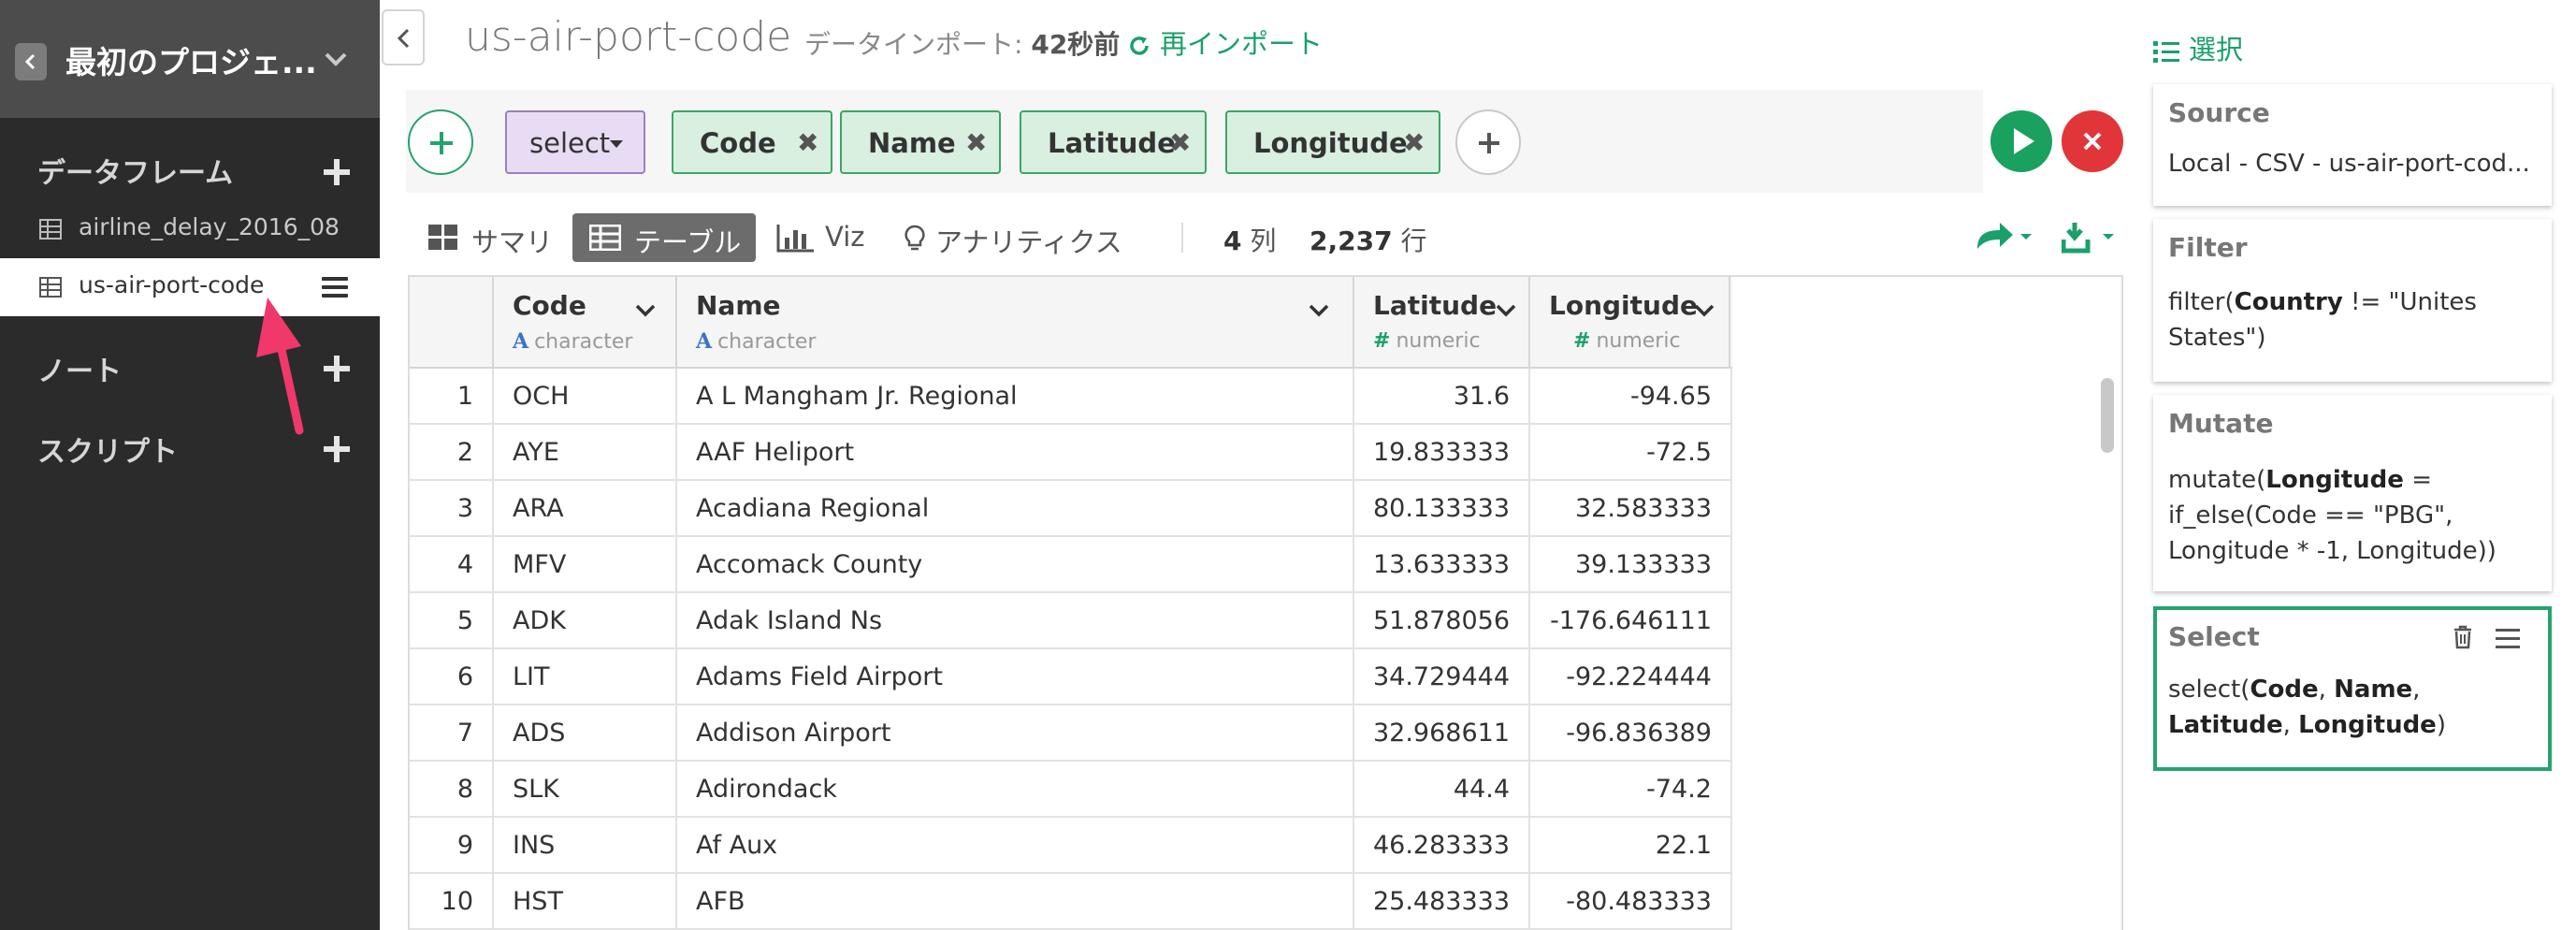 This screenshot has height=930, width=2576. What do you see at coordinates (2021, 141) in the screenshot?
I see `run-button` at bounding box center [2021, 141].